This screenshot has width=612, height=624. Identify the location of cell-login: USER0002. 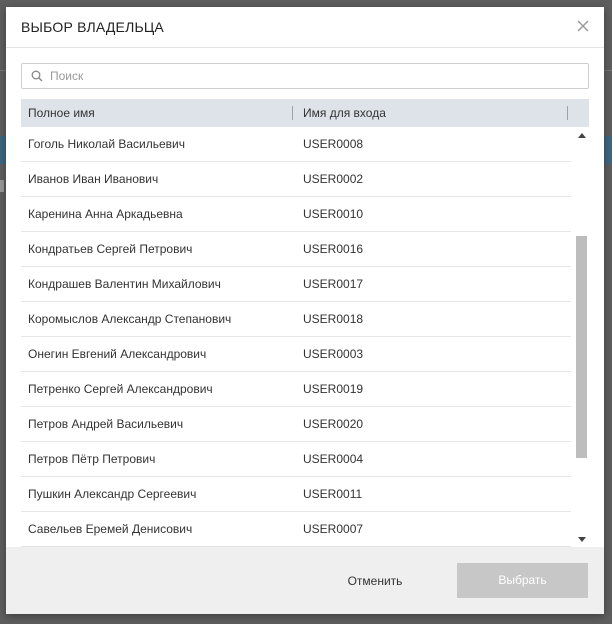
(333, 179).